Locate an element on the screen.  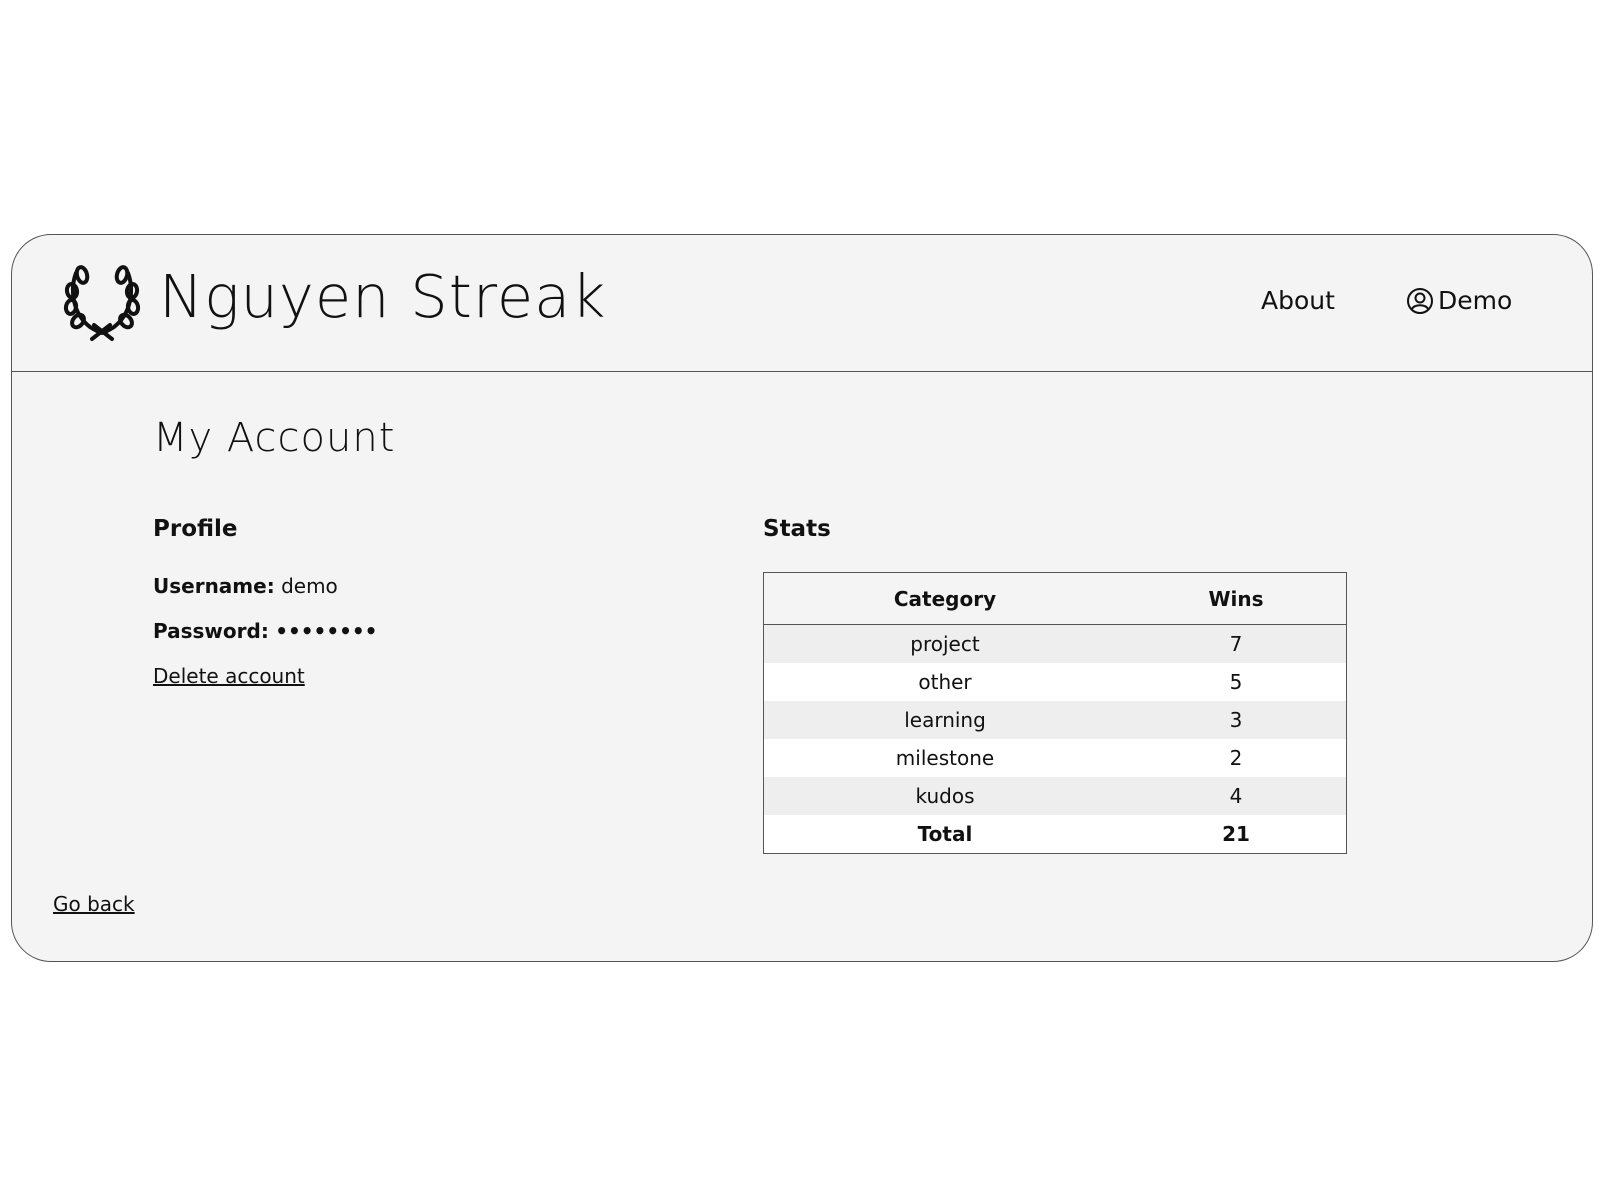
page-title: My Account is located at coordinates (274, 438).